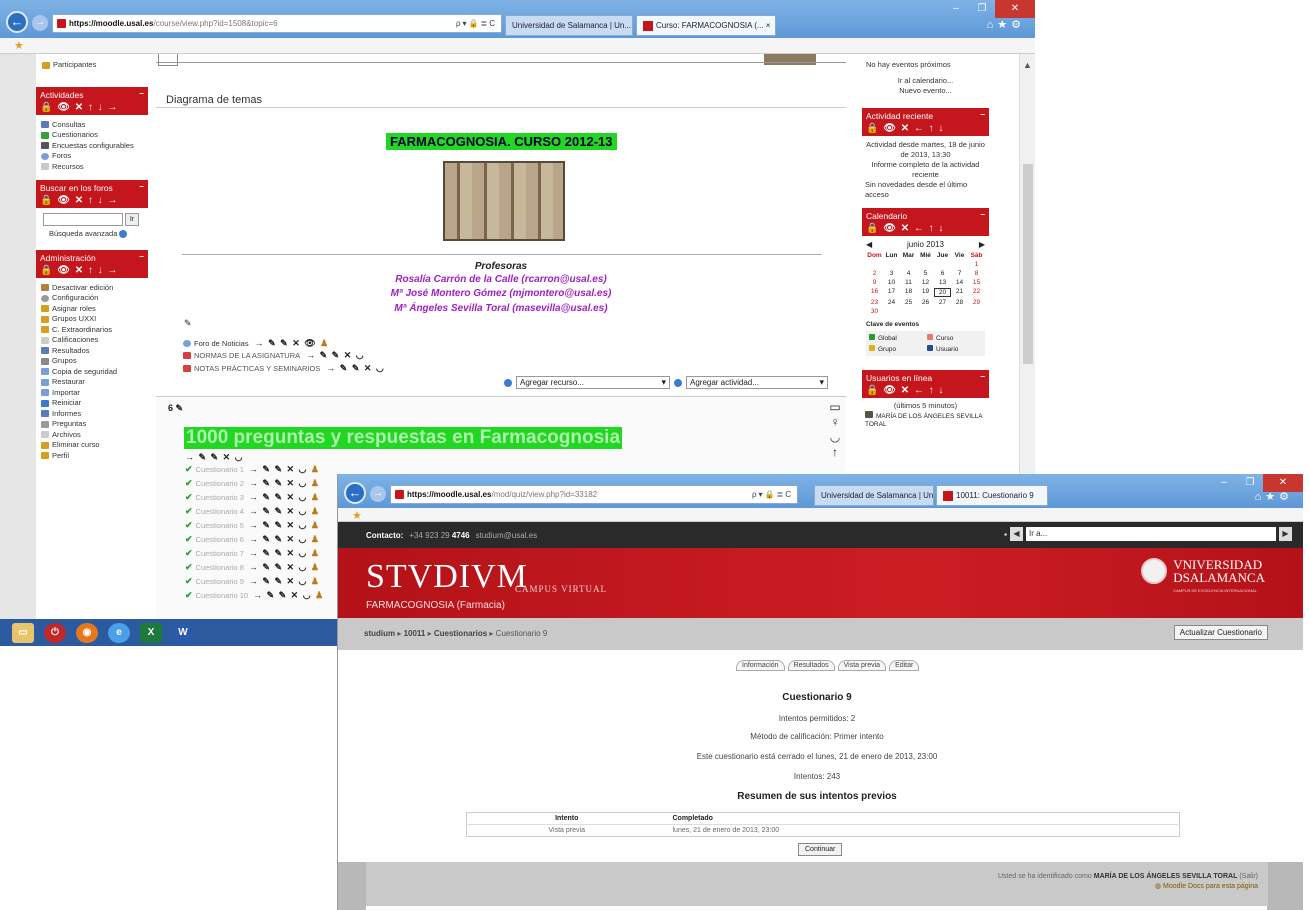 The image size is (1310, 910). Describe the element at coordinates (1274, 496) in the screenshot. I see `home-favorites-tools-icons: ⌂★⚙` at that location.